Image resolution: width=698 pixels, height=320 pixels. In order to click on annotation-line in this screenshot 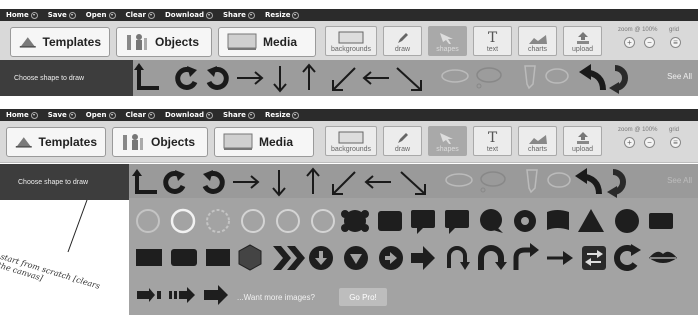, I will do `click(77, 226)`.